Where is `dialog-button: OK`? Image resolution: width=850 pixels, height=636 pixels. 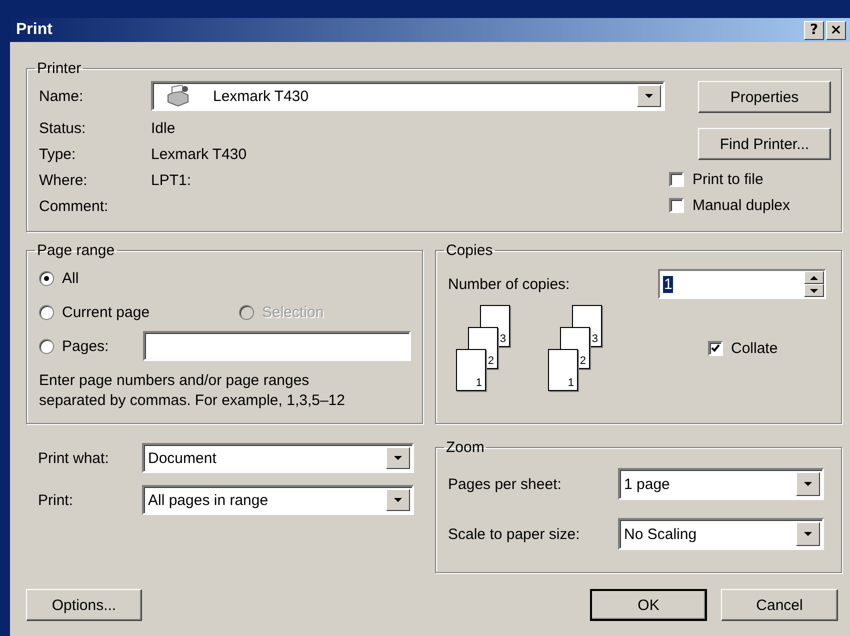 dialog-button: OK is located at coordinates (648, 605).